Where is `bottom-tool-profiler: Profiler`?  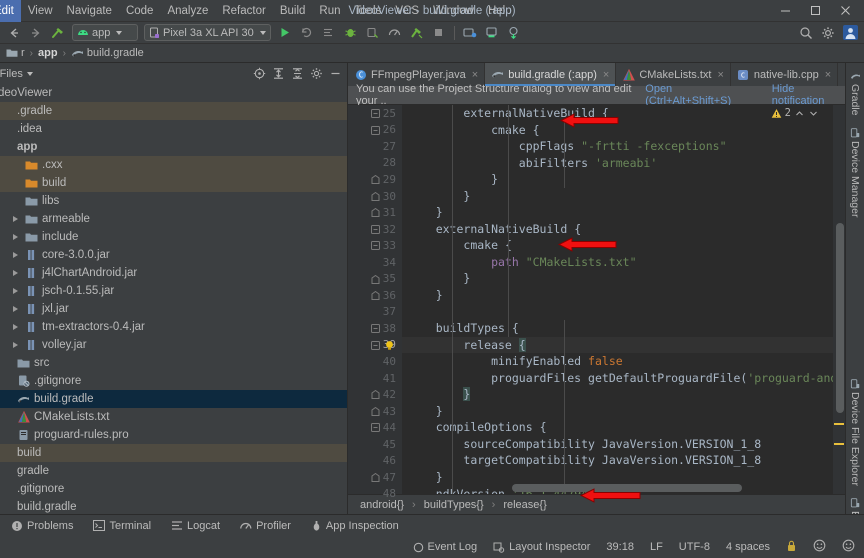
bottom-tool-profiler: Profiler is located at coordinates (265, 526).